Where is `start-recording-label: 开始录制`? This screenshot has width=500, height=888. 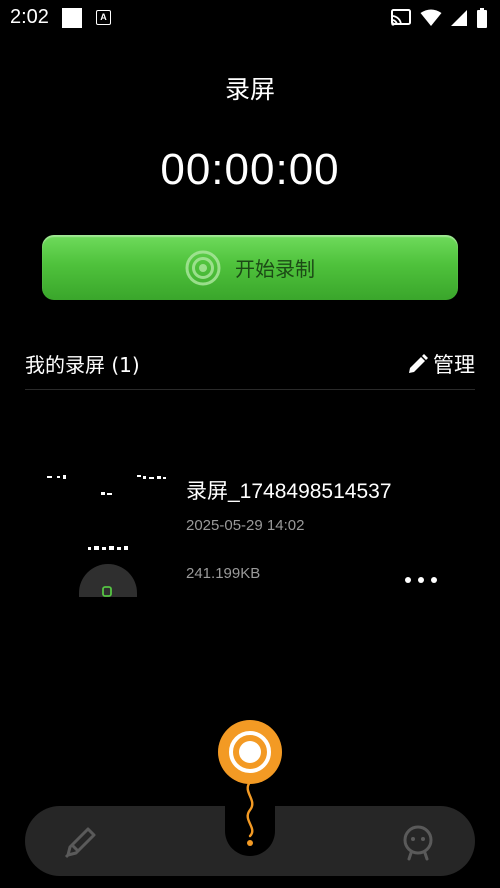
start-recording-label: 开始录制 is located at coordinates (275, 269).